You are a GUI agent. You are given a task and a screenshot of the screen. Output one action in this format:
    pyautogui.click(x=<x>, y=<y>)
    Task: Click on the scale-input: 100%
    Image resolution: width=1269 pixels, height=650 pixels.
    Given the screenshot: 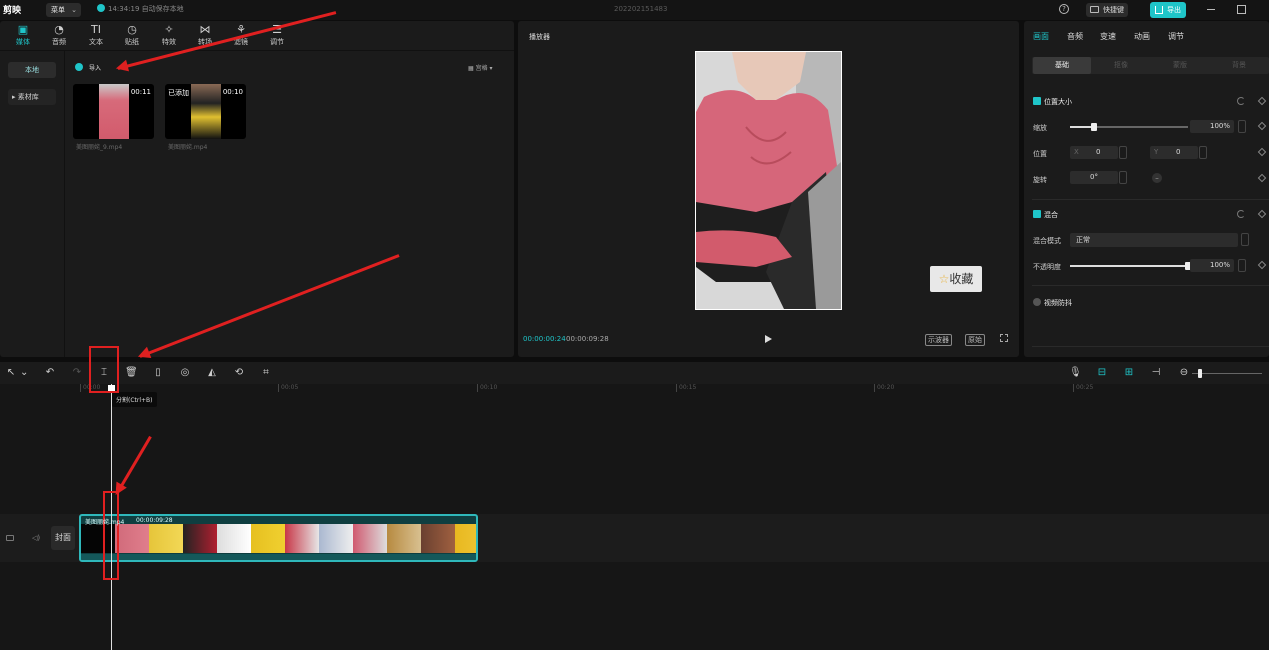 What is the action you would take?
    pyautogui.click(x=1212, y=126)
    